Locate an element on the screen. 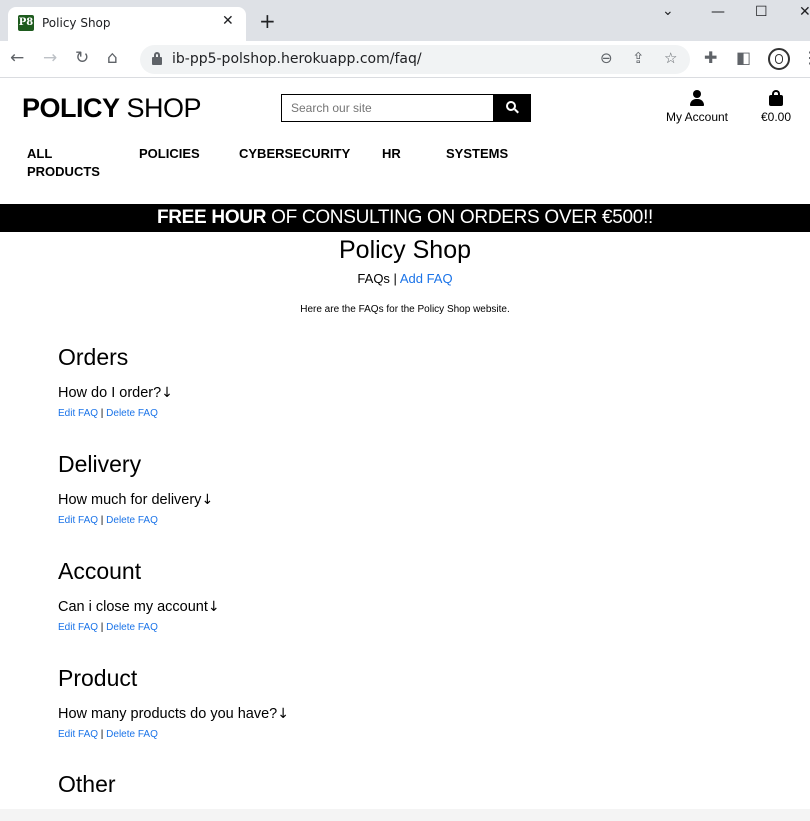  shopping-bag-link: €0.00 is located at coordinates (776, 107).